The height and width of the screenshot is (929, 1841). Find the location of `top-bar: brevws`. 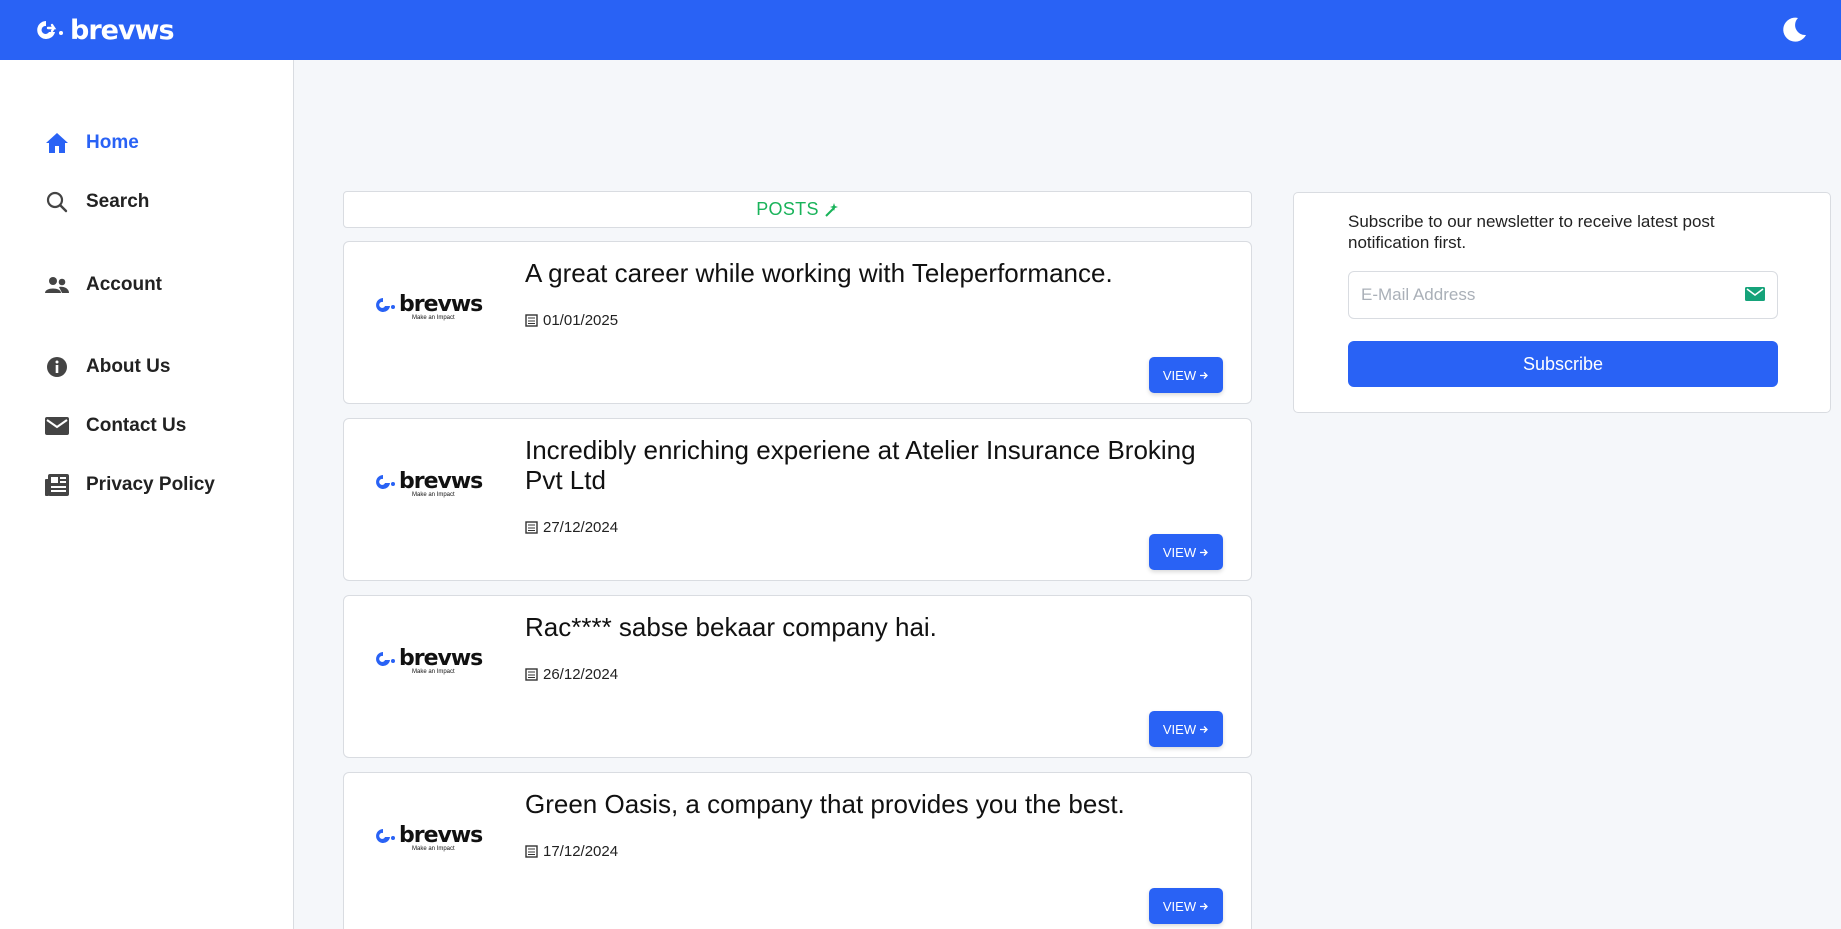

top-bar: brevws is located at coordinates (920, 30).